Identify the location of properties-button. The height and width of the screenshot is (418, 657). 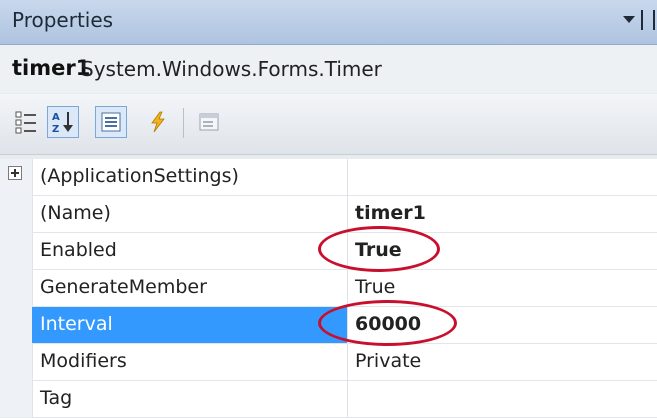
(111, 122).